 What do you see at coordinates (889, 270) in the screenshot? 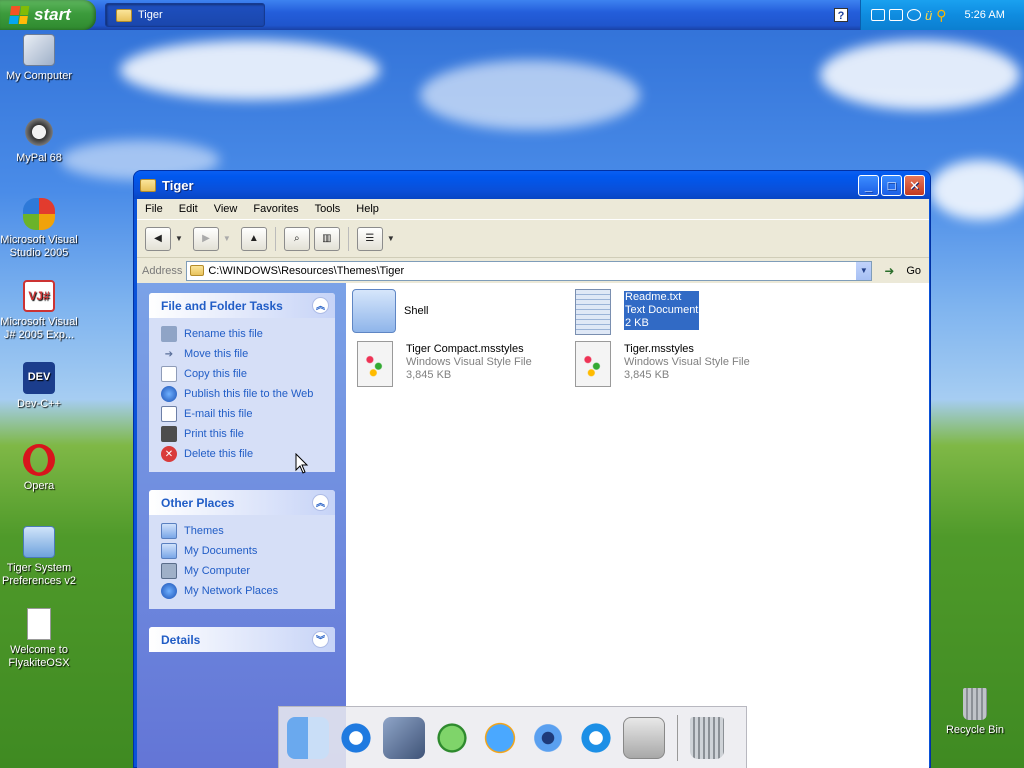
I see `go-arrow-icon: ➜` at bounding box center [889, 270].